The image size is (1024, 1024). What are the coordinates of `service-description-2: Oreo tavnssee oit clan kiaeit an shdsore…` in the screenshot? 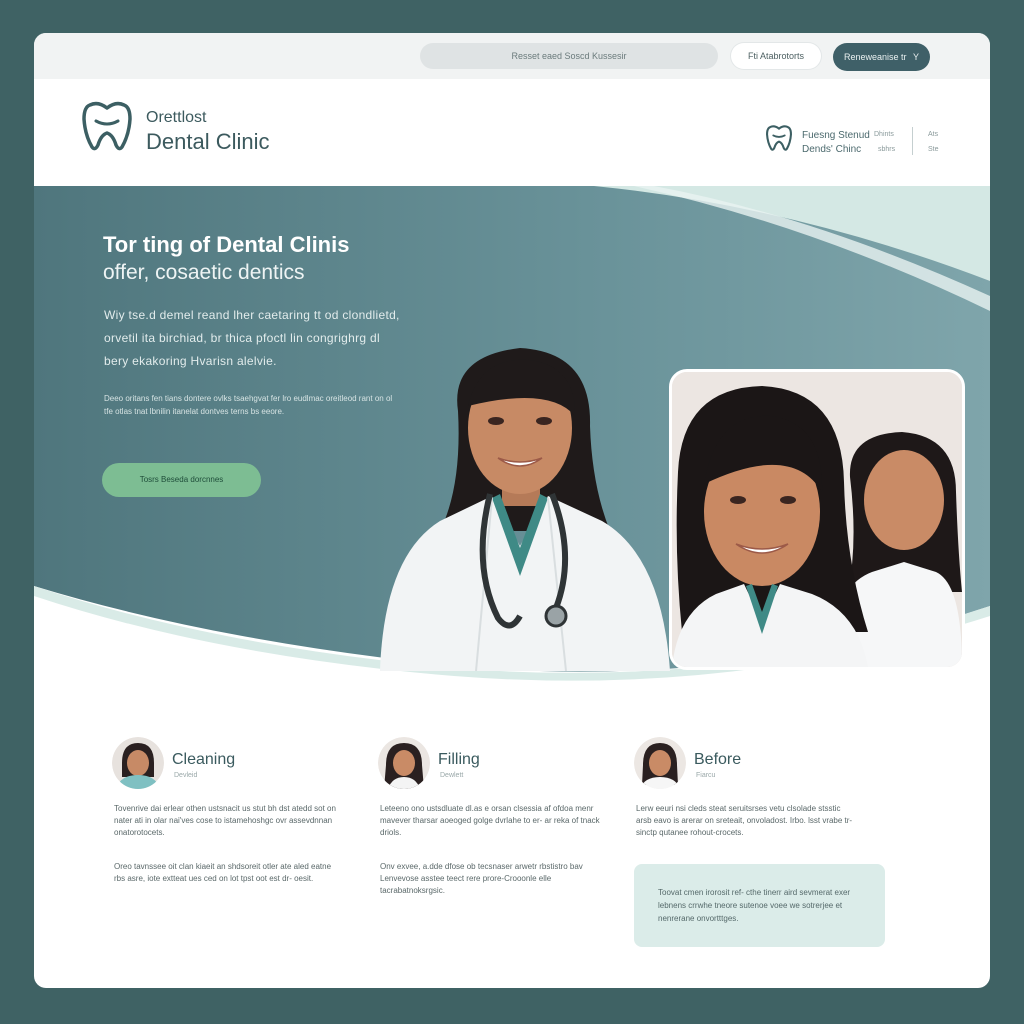 It's located at (223, 872).